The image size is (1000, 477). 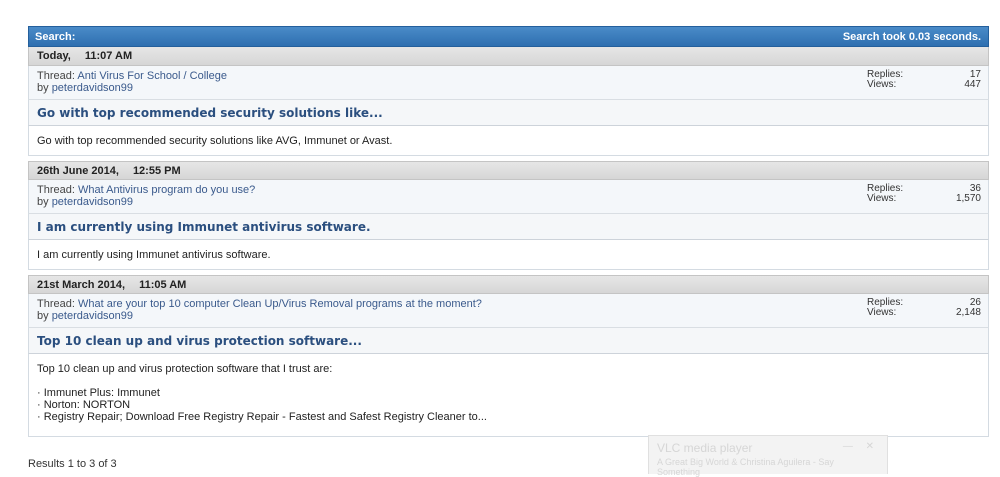 What do you see at coordinates (924, 194) in the screenshot?
I see `thread-stats: Replies: 36 Views: 1,570` at bounding box center [924, 194].